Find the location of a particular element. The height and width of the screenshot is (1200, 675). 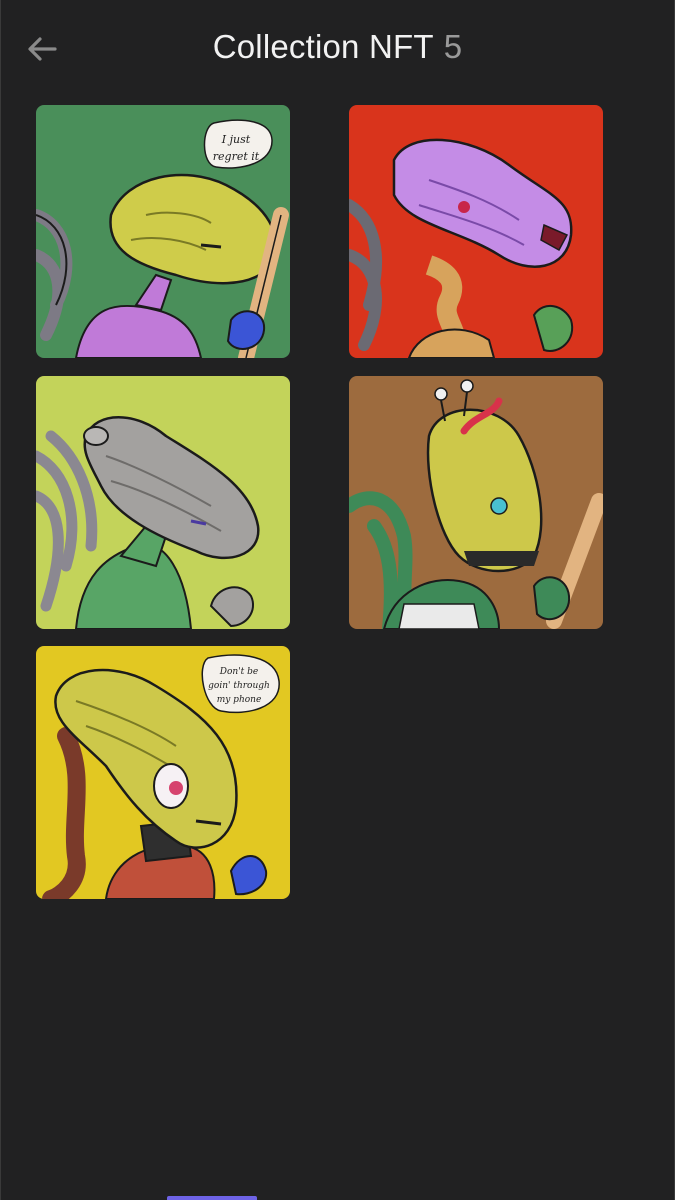

speech-line-5-2: goin' through is located at coordinates (239, 686).